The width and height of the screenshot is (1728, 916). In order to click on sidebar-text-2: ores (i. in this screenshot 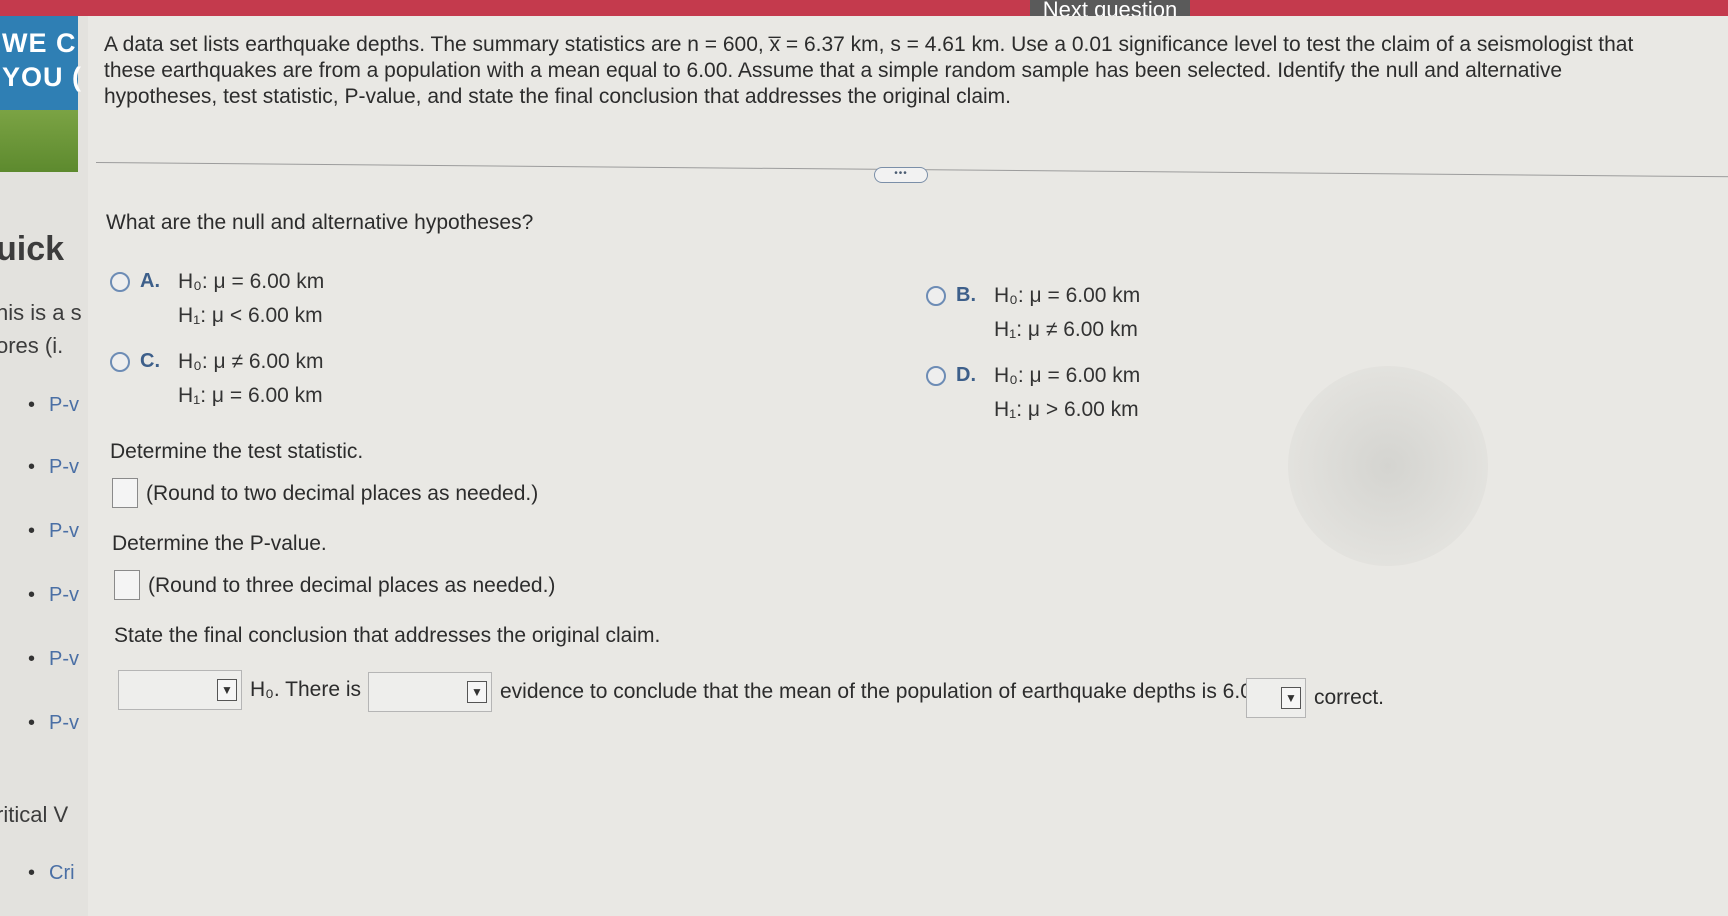, I will do `click(32, 345)`.